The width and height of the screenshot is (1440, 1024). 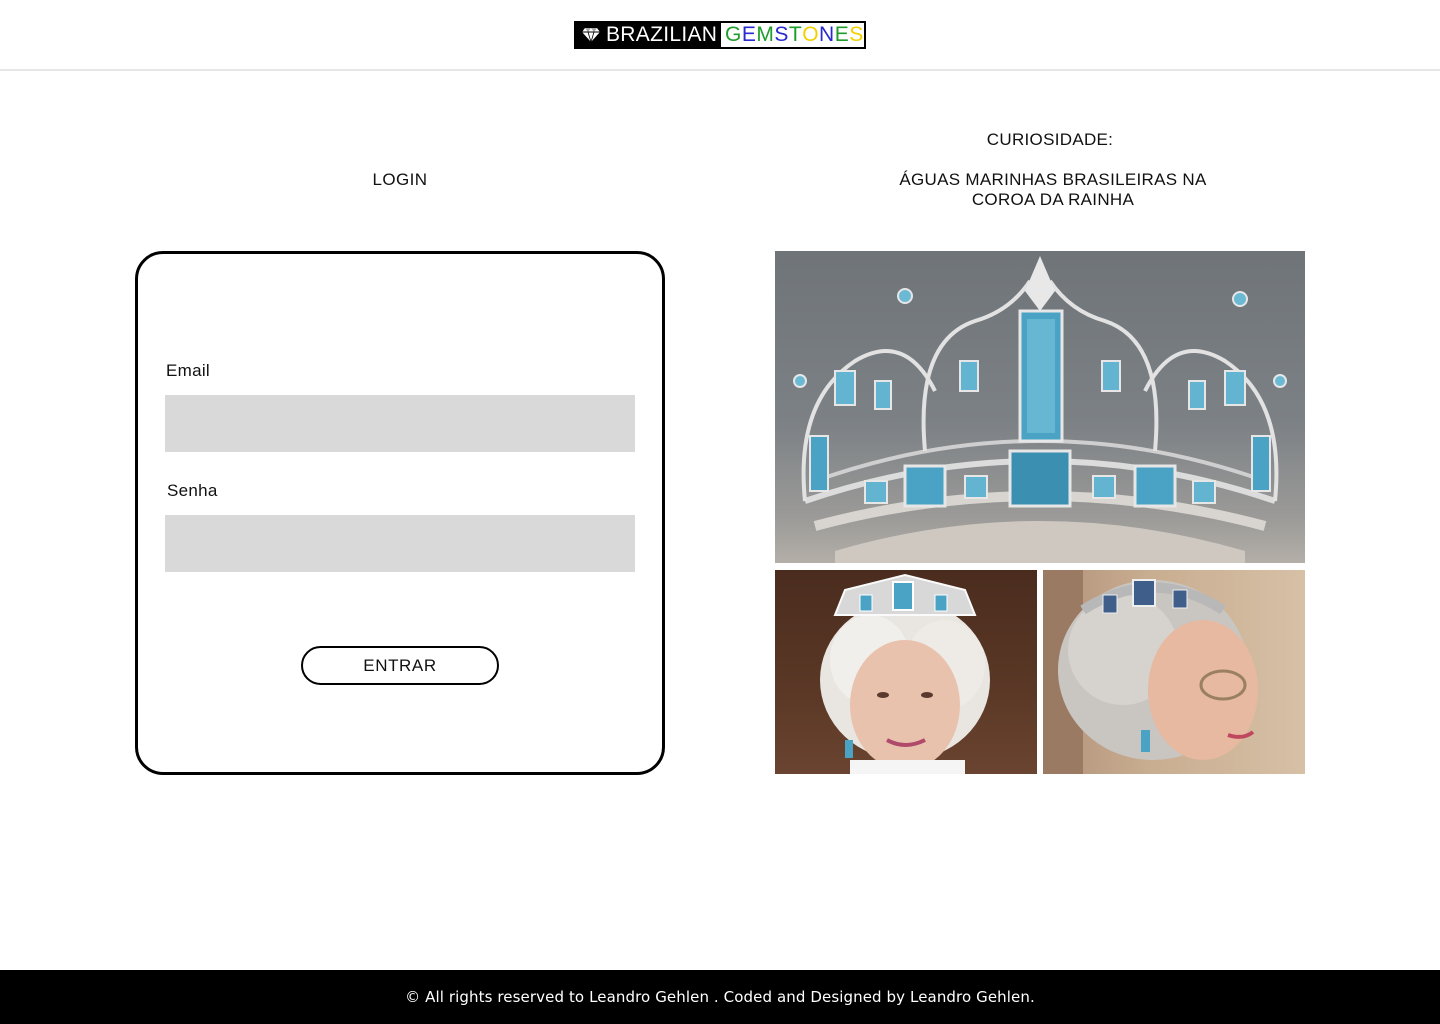 What do you see at coordinates (591, 35) in the screenshot?
I see `diamond-icon` at bounding box center [591, 35].